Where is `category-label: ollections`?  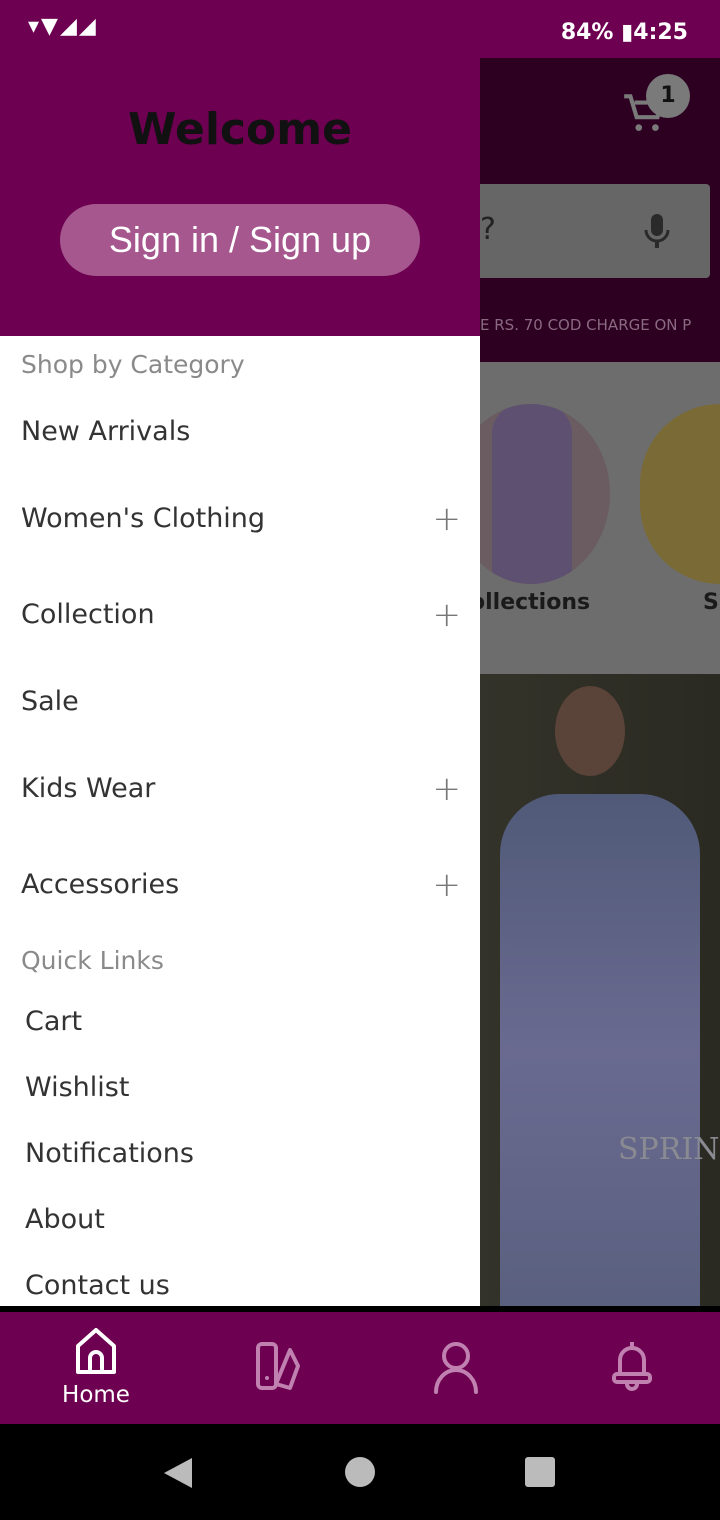 category-label: ollections is located at coordinates (530, 602).